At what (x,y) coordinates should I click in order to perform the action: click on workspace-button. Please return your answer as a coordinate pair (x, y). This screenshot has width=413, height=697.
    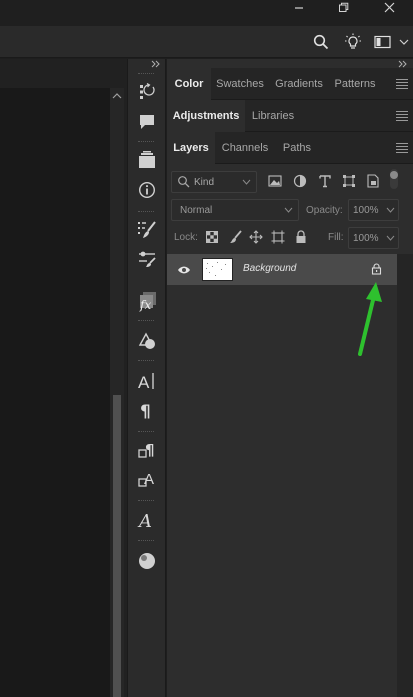
    Looking at the image, I should click on (383, 42).